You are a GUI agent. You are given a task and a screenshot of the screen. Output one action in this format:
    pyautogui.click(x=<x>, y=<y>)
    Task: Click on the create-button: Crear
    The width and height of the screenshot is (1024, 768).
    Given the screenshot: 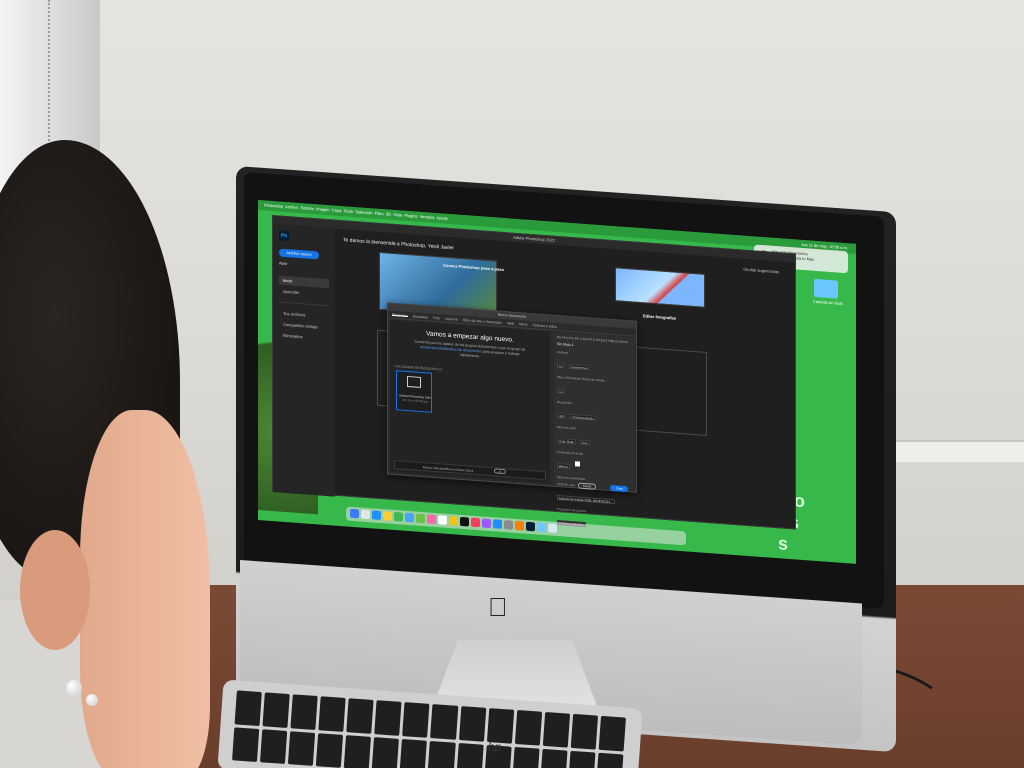 What is the action you would take?
    pyautogui.click(x=619, y=488)
    